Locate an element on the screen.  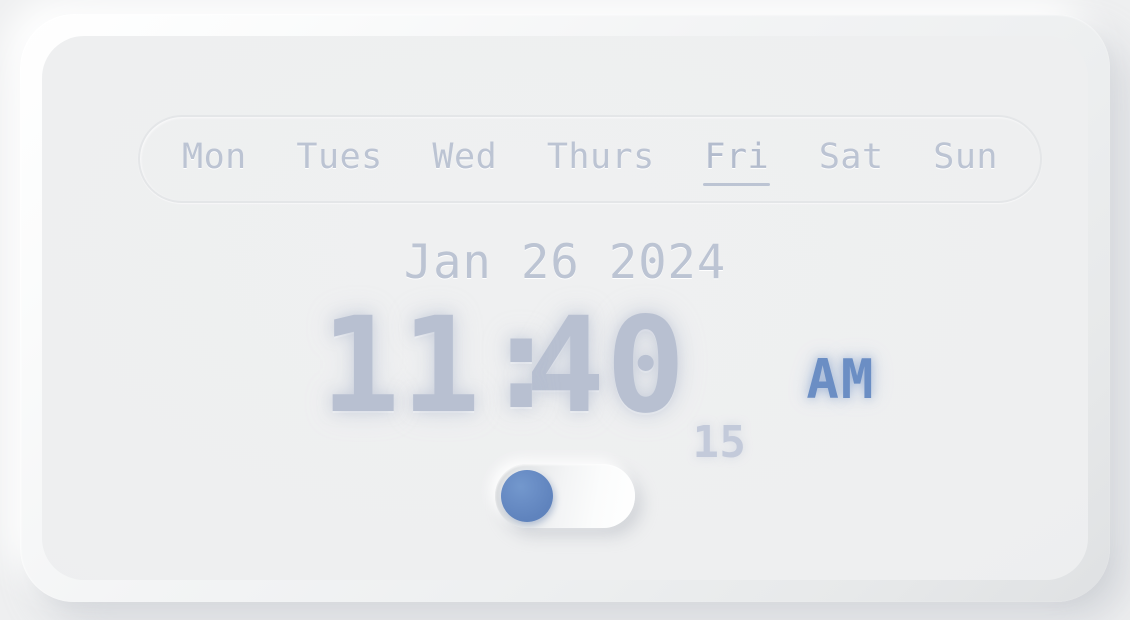
day-option-tues: Tues is located at coordinates (339, 159).